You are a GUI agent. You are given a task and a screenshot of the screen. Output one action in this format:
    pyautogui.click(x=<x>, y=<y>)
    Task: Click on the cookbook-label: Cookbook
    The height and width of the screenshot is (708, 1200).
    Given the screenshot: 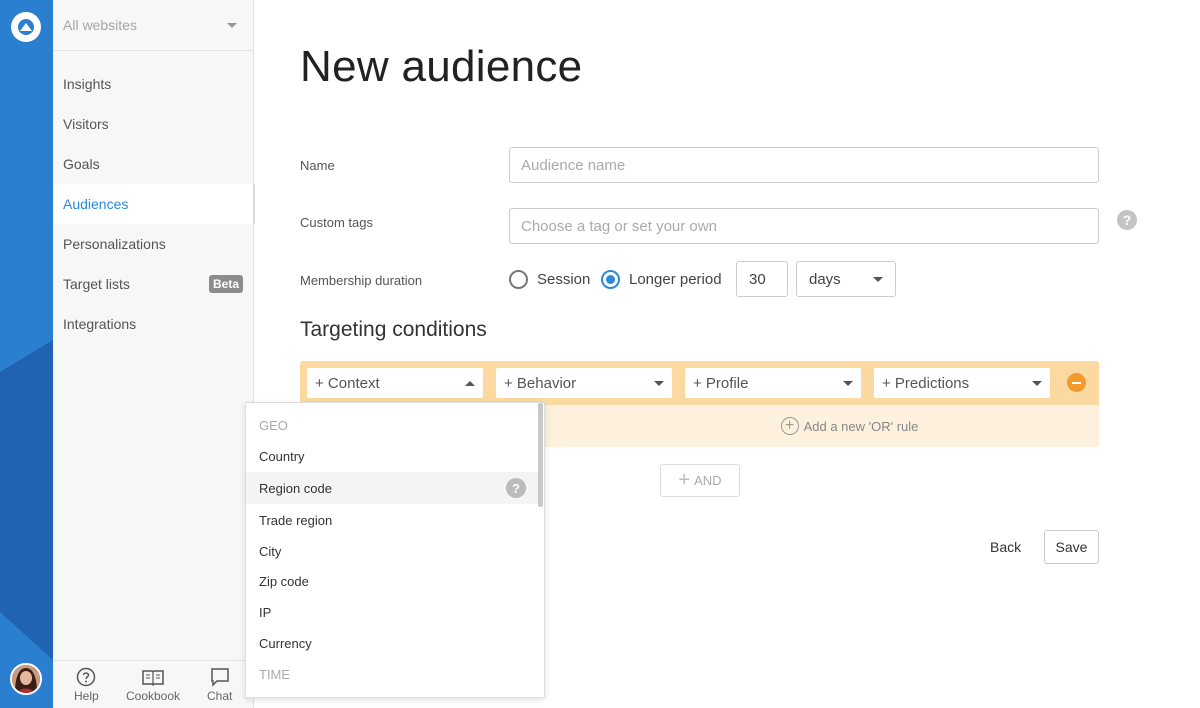 What is the action you would take?
    pyautogui.click(x=153, y=695)
    